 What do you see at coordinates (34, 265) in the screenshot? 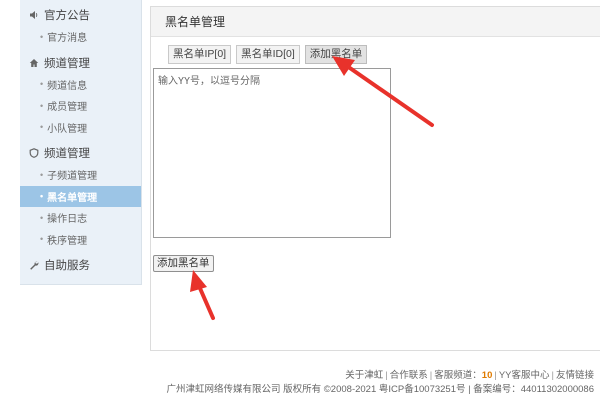
I see `wrench-icon` at bounding box center [34, 265].